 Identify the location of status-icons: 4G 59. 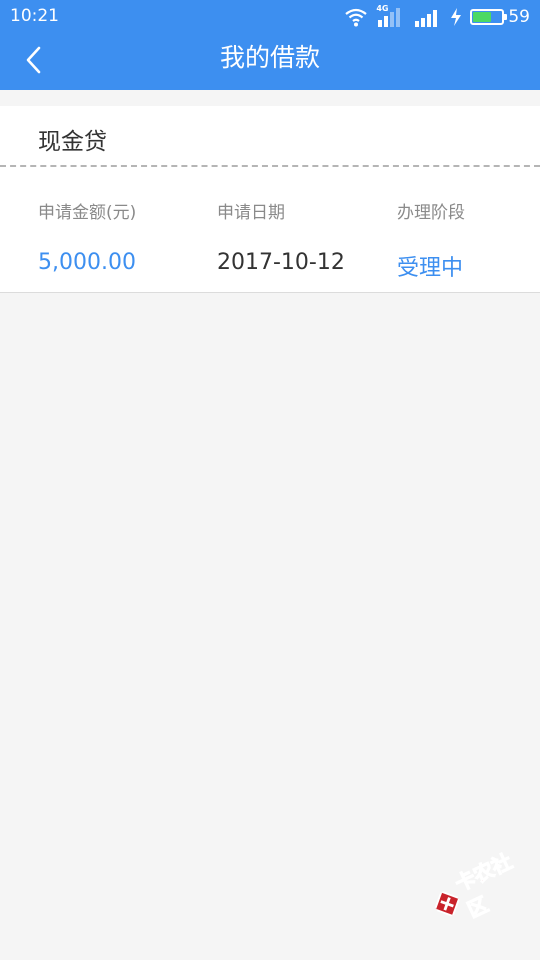
(433, 16).